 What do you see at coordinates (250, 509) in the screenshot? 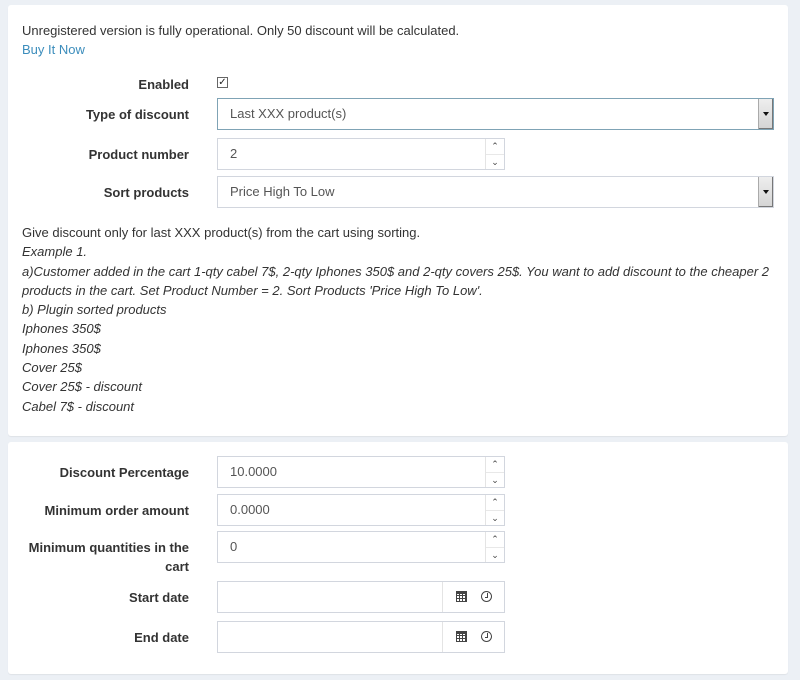
I see `minimum-order-amount-value: 0.0000` at bounding box center [250, 509].